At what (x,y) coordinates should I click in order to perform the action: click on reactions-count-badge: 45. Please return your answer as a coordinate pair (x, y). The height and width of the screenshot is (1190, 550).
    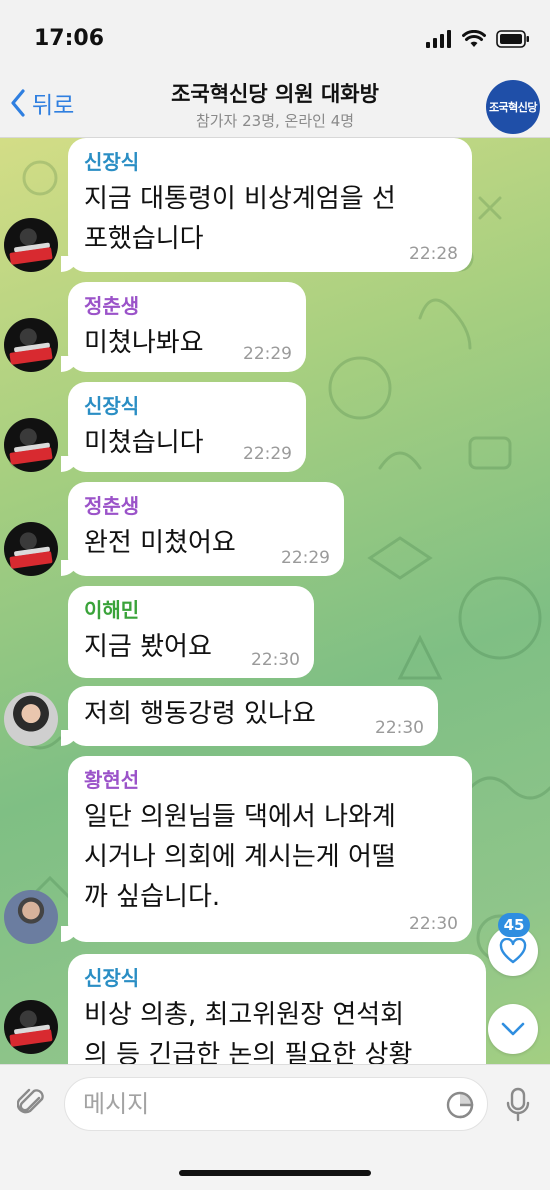
    Looking at the image, I should click on (514, 925).